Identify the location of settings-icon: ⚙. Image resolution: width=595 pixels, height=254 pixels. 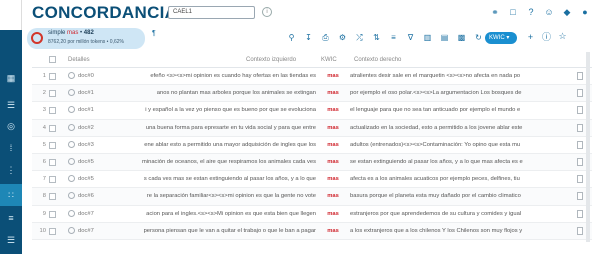
(342, 37).